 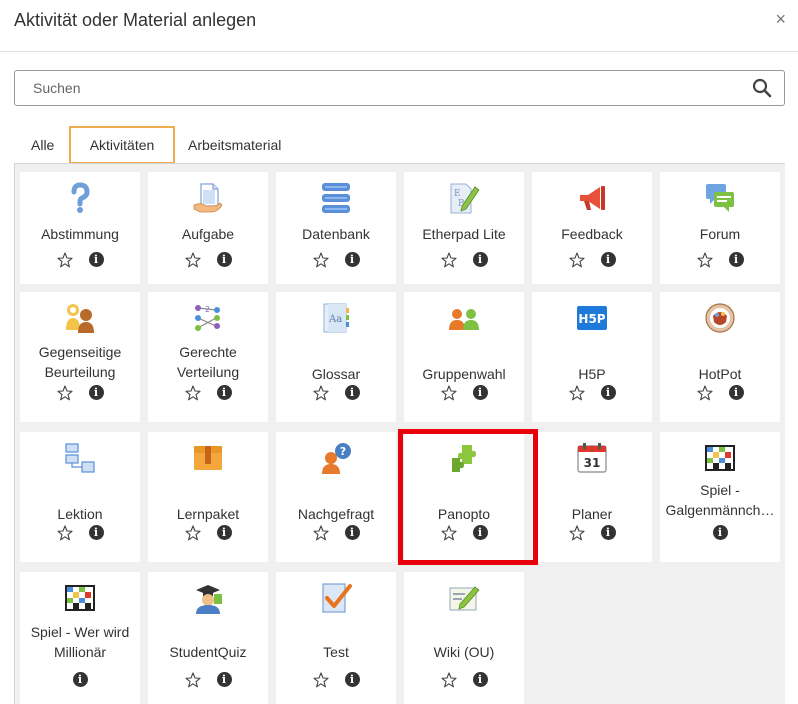 I want to click on ratingallocate-icon: 2, so click(x=208, y=318).